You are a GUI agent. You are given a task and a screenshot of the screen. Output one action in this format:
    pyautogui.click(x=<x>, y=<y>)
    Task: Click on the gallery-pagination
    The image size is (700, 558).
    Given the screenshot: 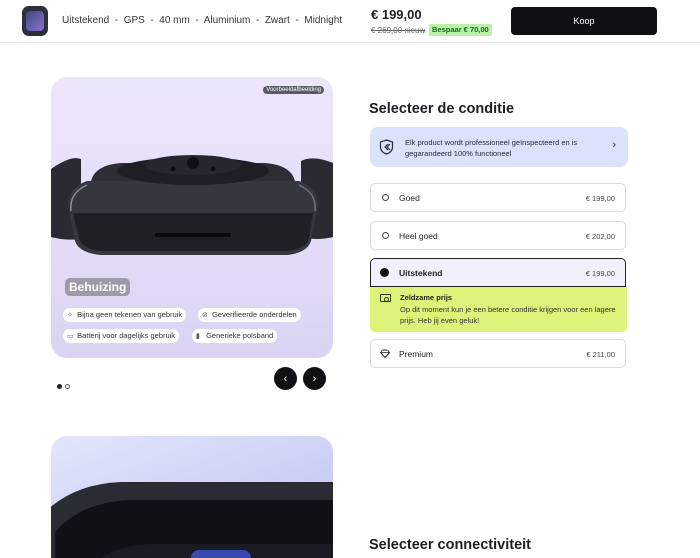 What is the action you would take?
    pyautogui.click(x=65, y=385)
    